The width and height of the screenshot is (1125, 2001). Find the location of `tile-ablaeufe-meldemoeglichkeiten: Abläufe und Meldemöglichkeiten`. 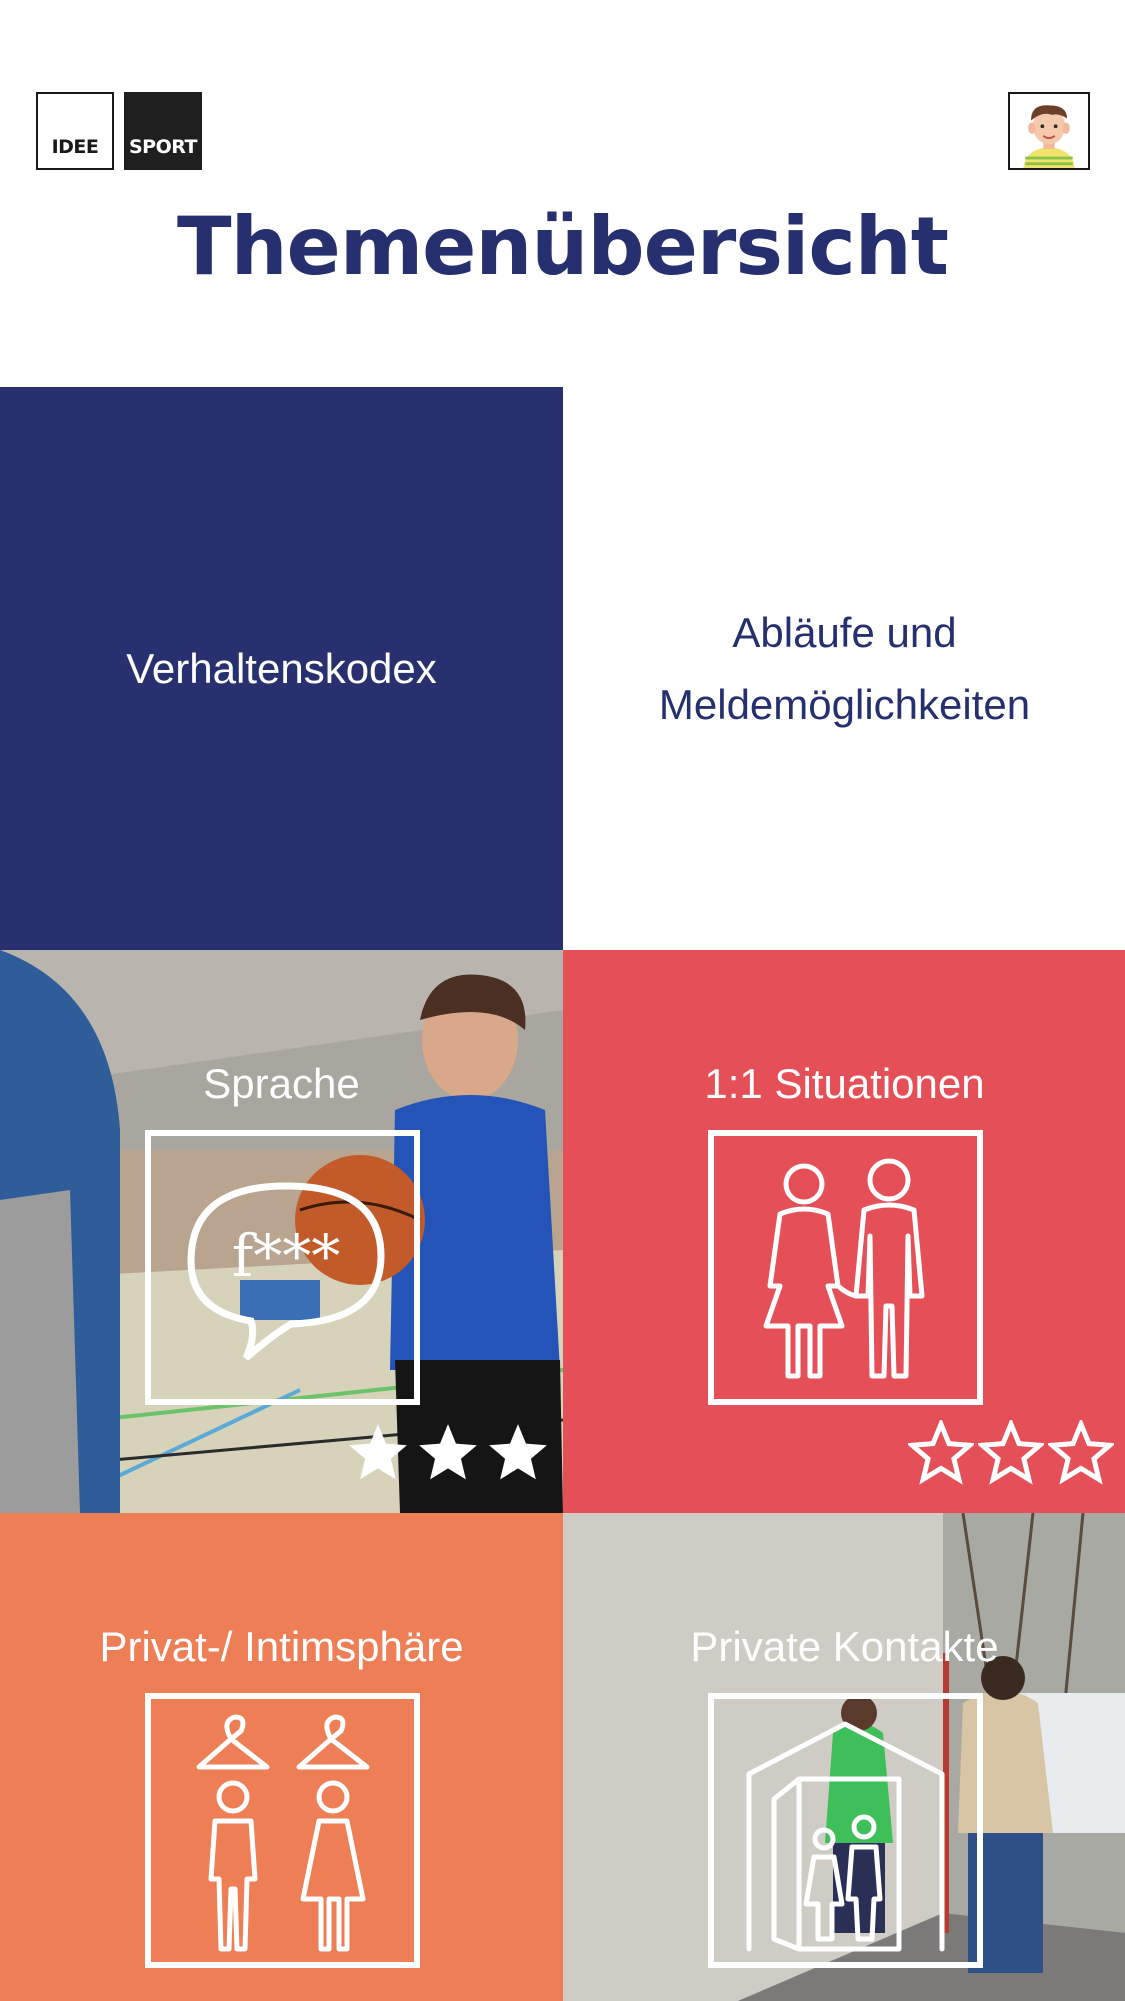

tile-ablaeufe-meldemoeglichkeiten: Abläufe und Meldemöglichkeiten is located at coordinates (844, 668).